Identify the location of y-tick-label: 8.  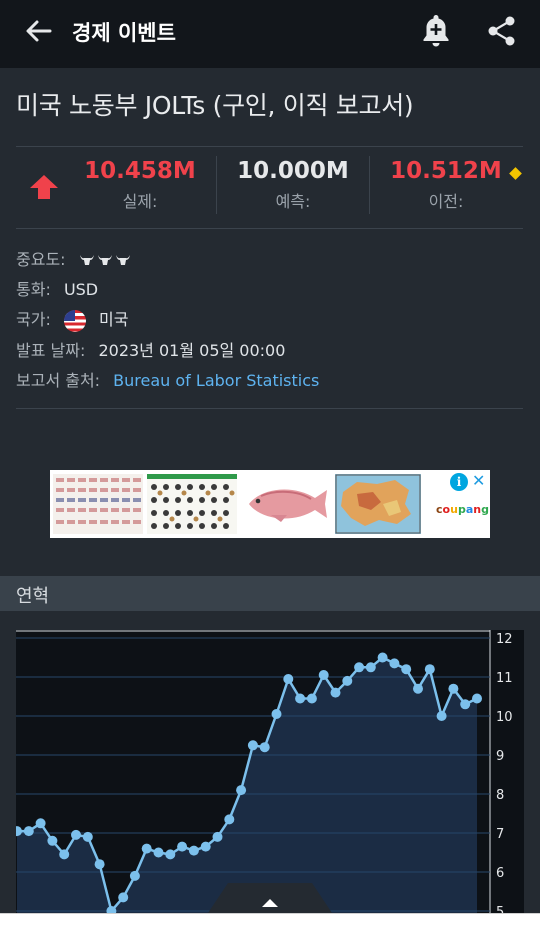
(500, 795).